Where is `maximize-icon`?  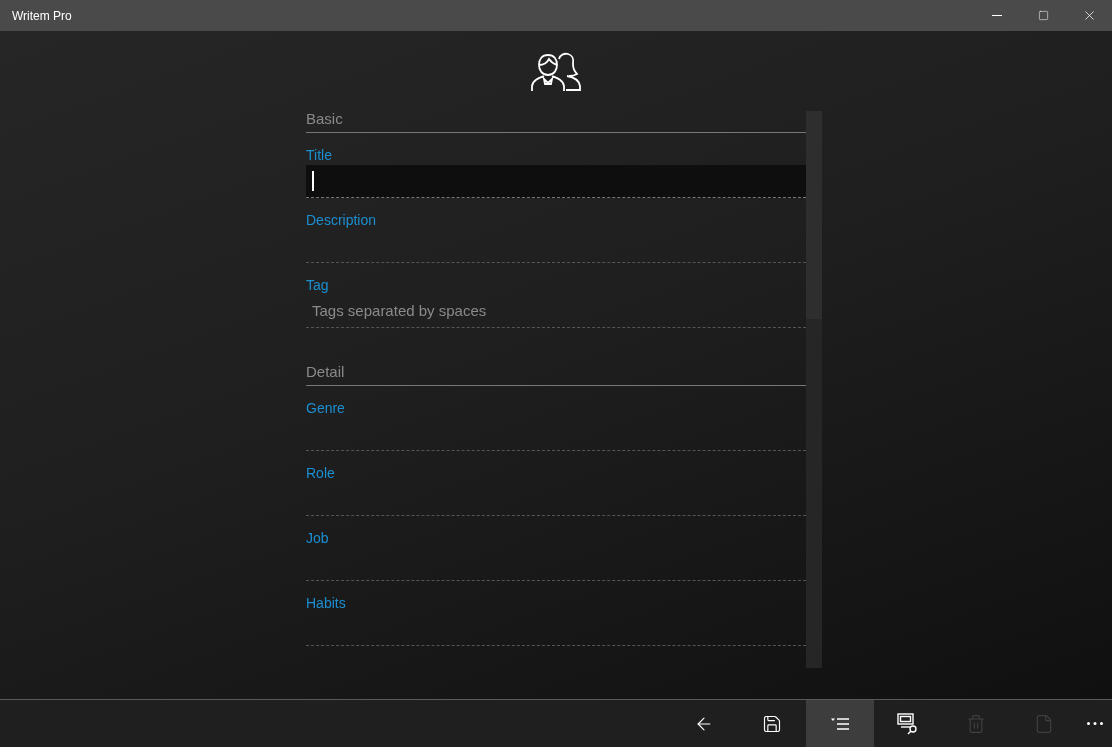 maximize-icon is located at coordinates (1043, 15).